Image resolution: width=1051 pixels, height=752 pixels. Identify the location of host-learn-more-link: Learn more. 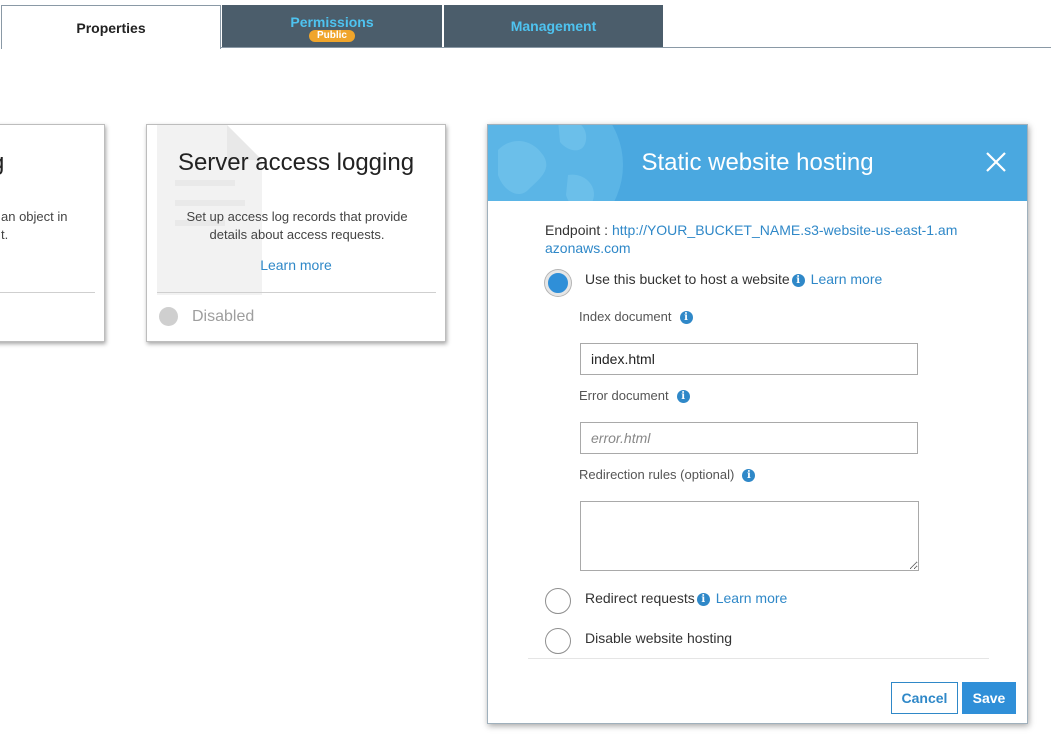
(847, 279).